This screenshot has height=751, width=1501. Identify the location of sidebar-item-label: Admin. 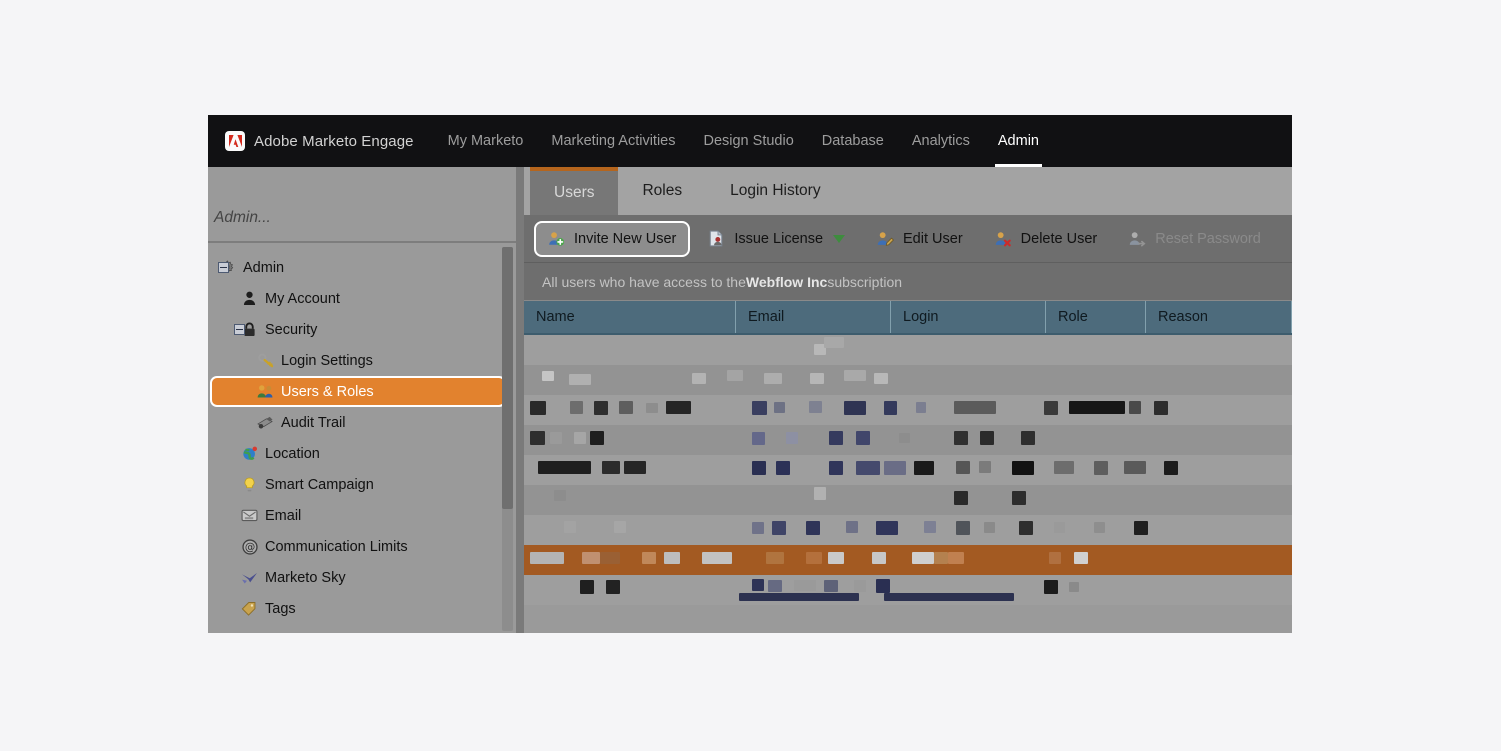
(264, 267).